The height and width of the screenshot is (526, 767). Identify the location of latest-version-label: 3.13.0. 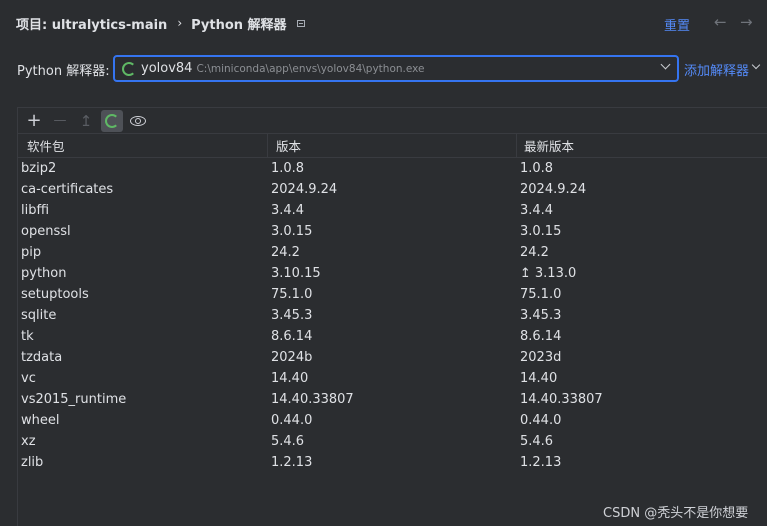
(555, 273).